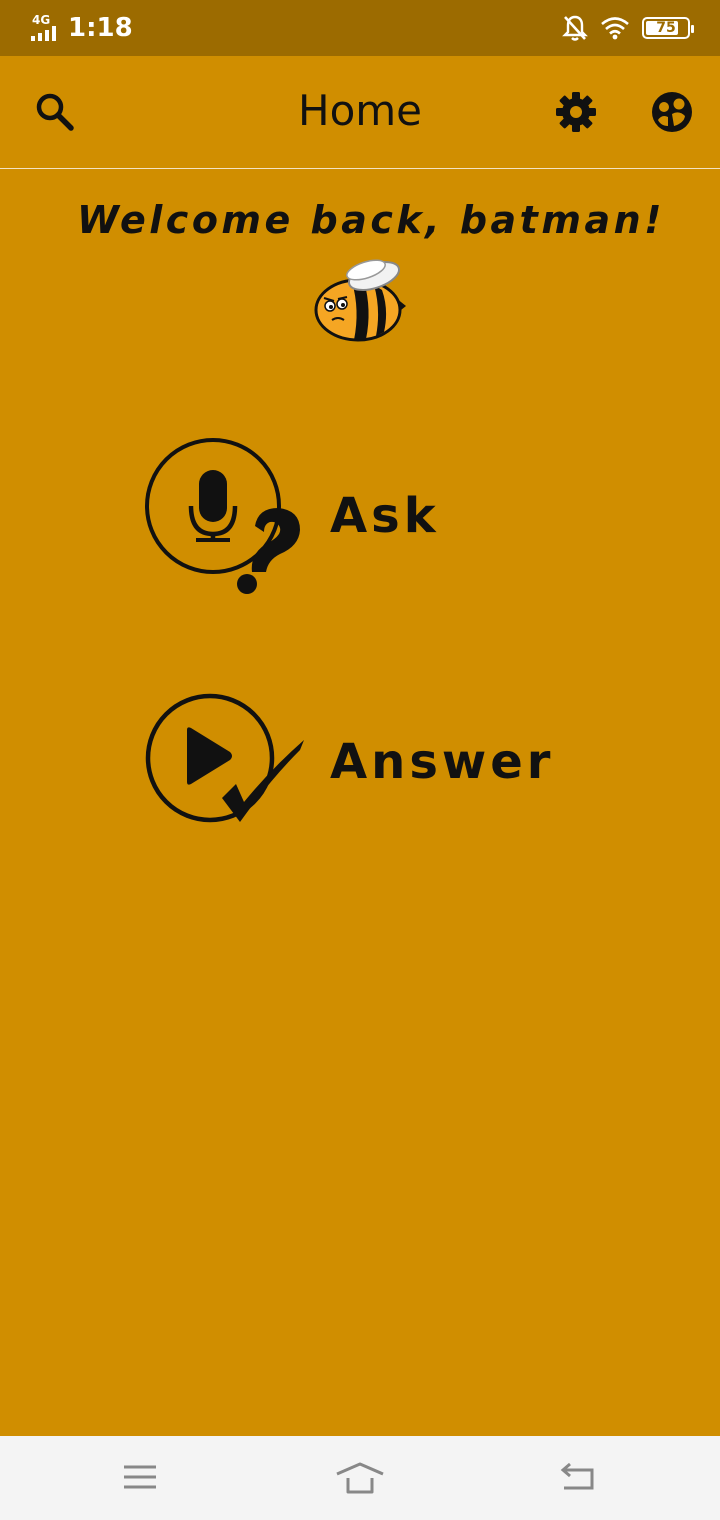 This screenshot has width=720, height=1520. I want to click on profile-button, so click(672, 112).